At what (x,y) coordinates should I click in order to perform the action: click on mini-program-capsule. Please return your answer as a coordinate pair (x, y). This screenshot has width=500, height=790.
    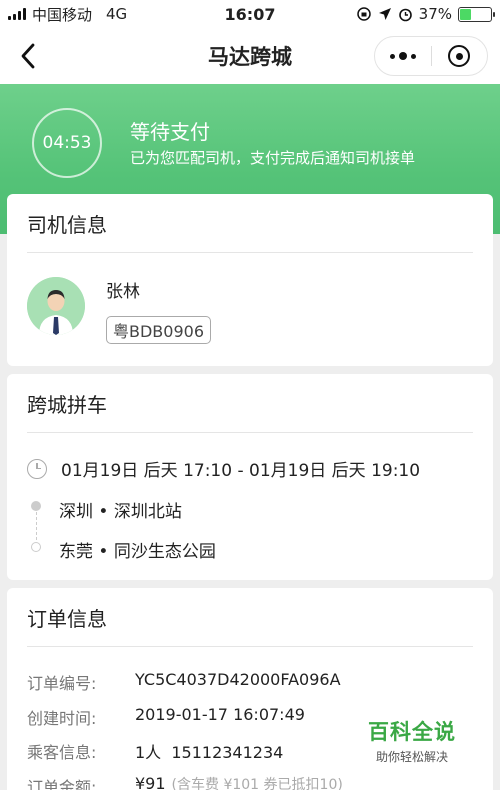
    Looking at the image, I should click on (431, 56).